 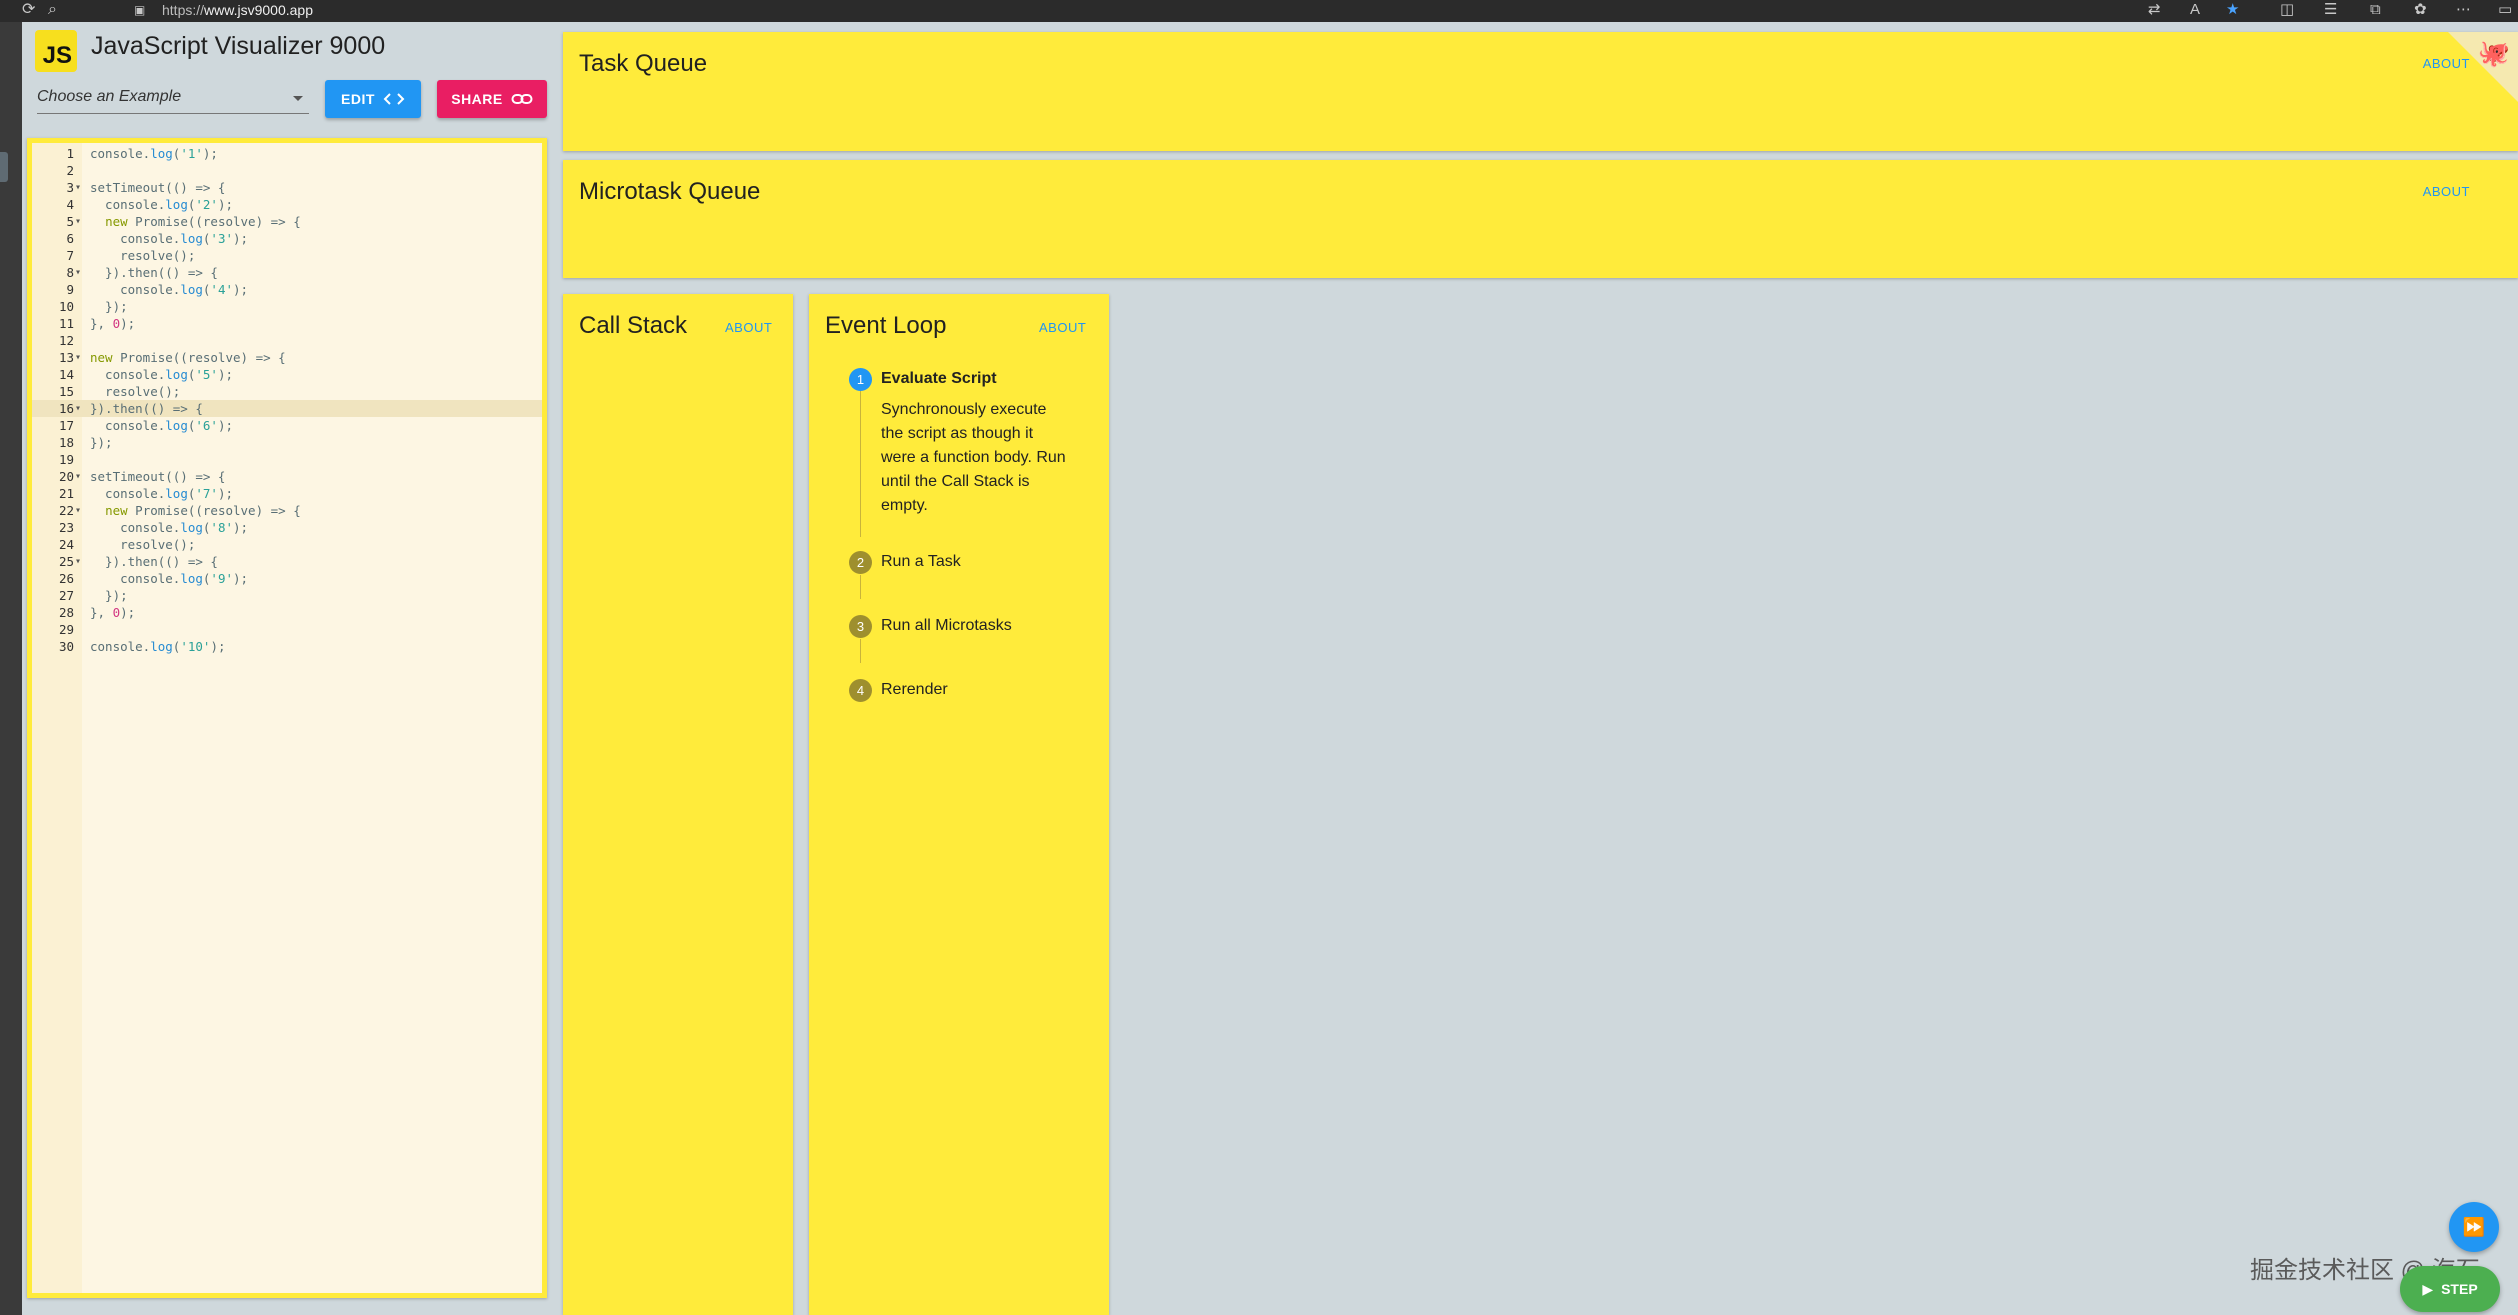 What do you see at coordinates (394, 99) in the screenshot?
I see `code-icon` at bounding box center [394, 99].